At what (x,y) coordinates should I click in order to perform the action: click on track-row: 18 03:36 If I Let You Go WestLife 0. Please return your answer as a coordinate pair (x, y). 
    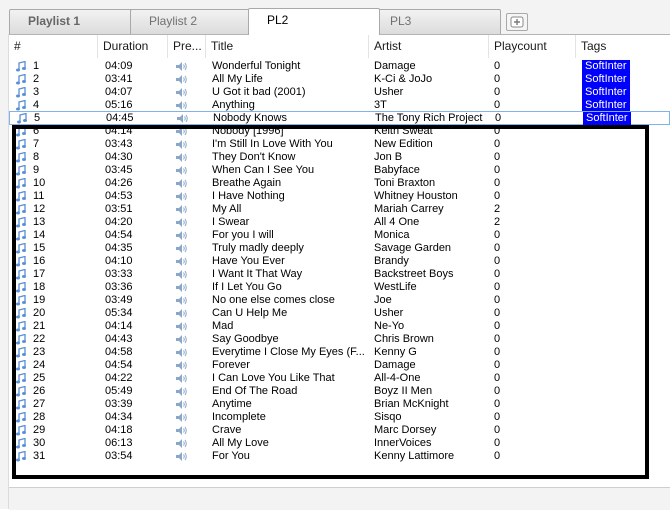
    Looking at the image, I should click on (339, 287).